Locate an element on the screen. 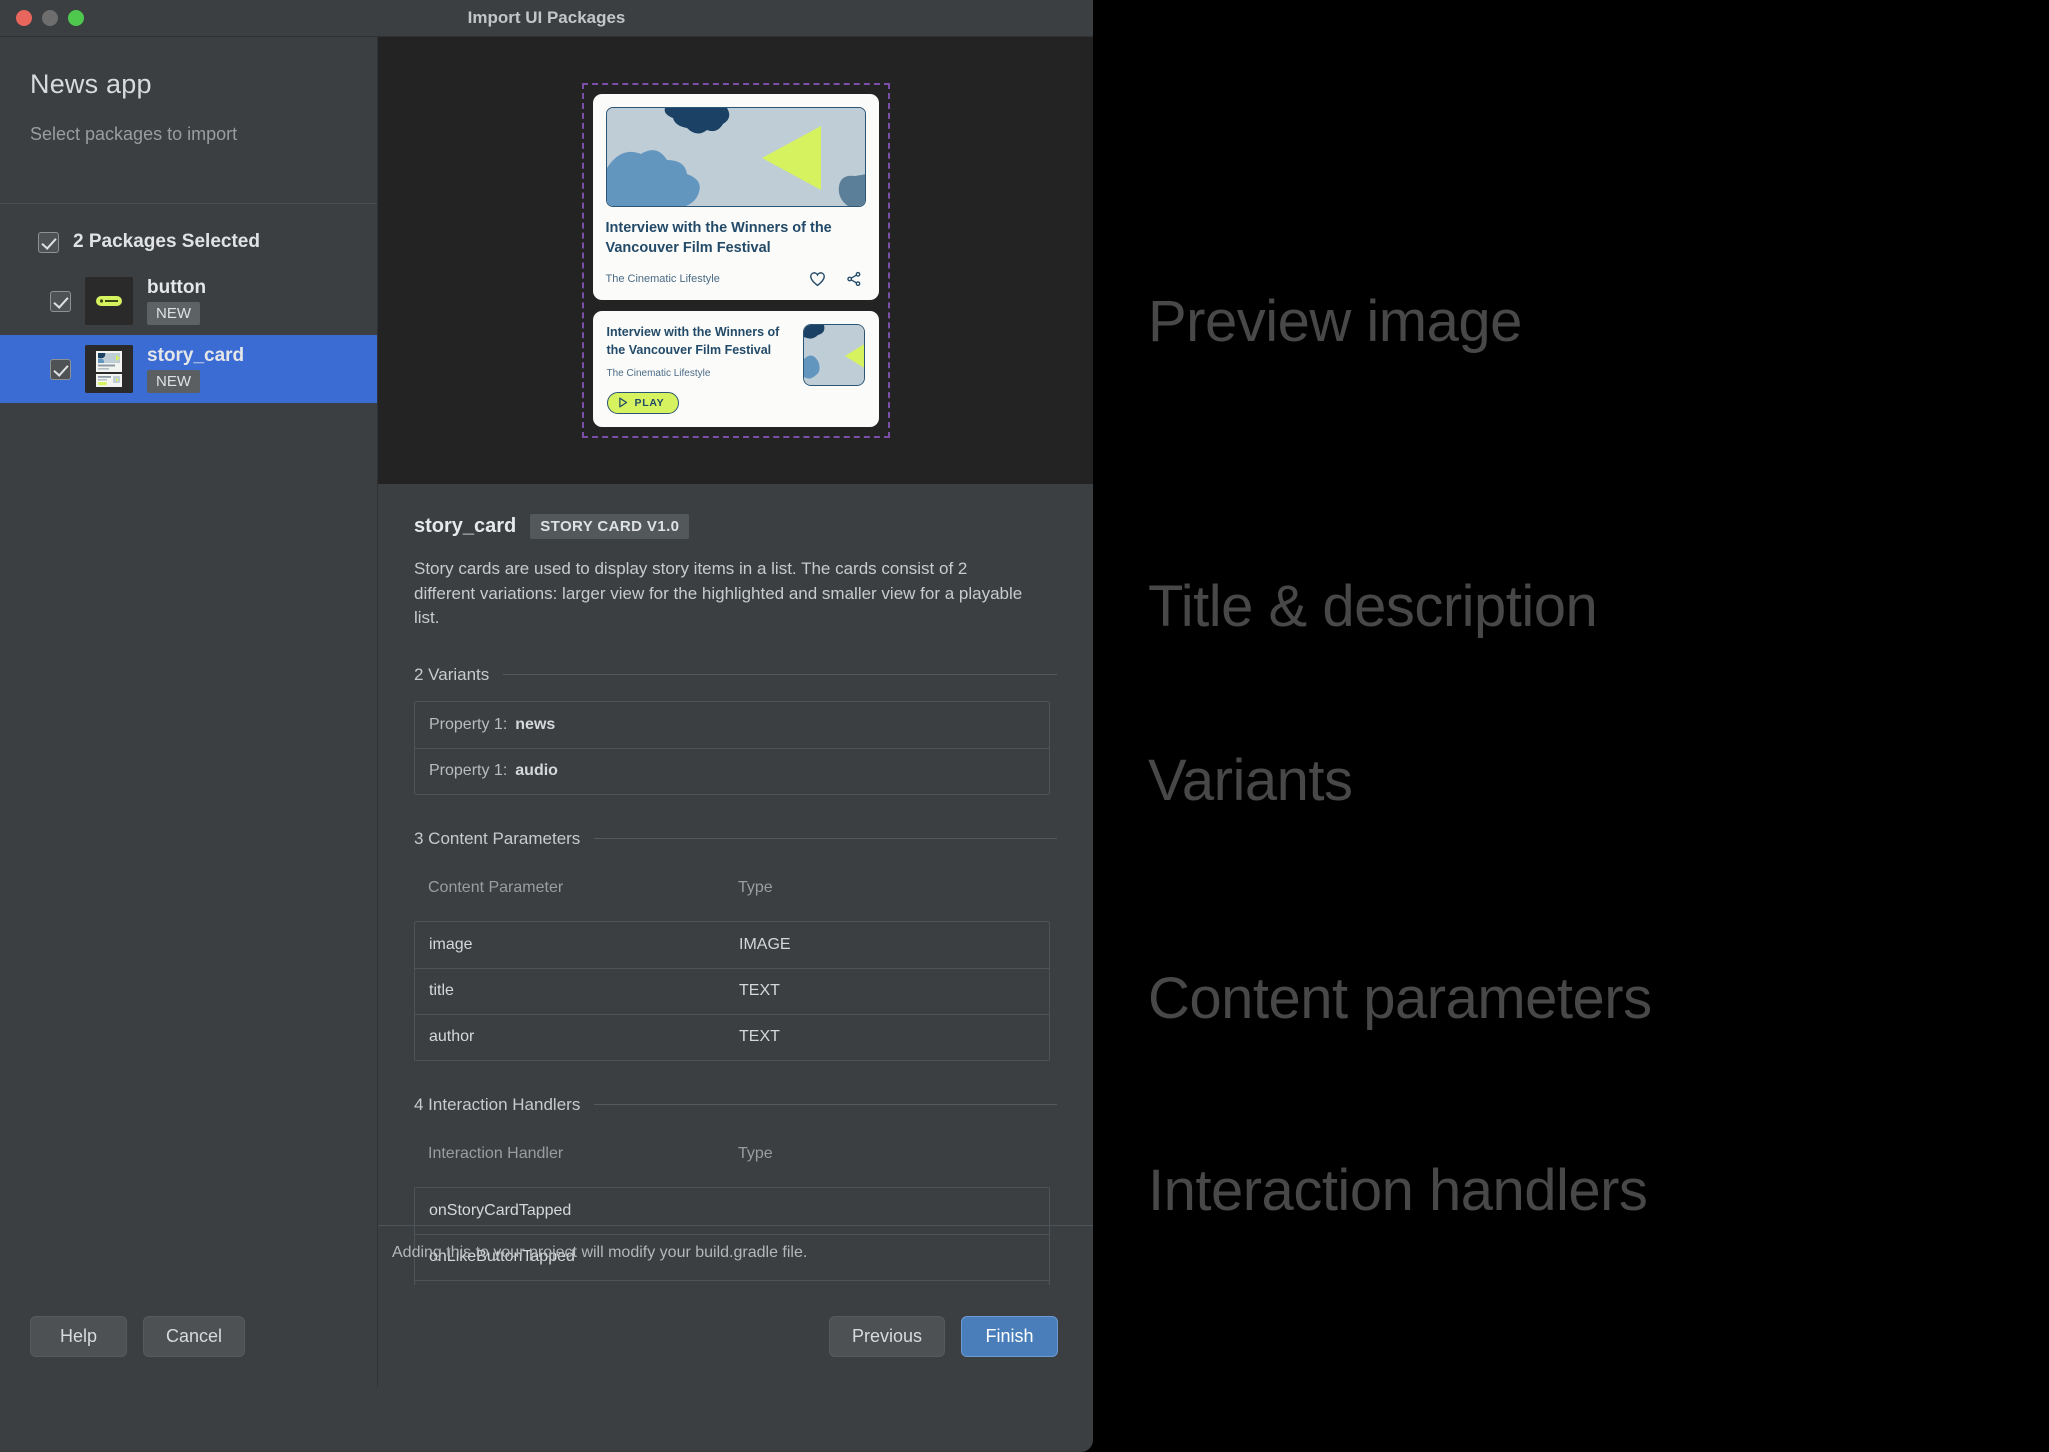 This screenshot has width=2049, height=1452. previous-button: Previous is located at coordinates (886, 1336).